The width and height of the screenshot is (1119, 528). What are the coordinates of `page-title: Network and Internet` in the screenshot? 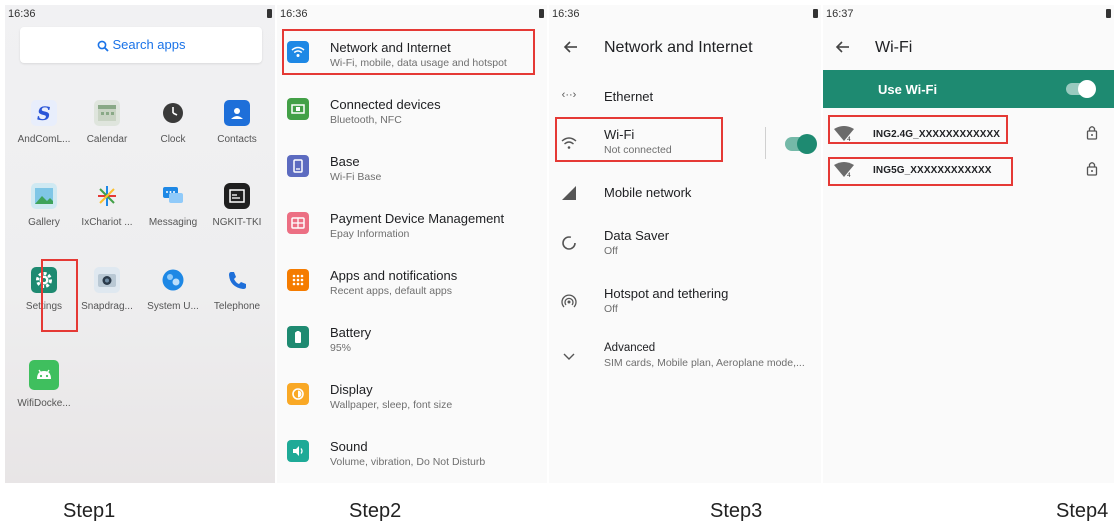 It's located at (678, 47).